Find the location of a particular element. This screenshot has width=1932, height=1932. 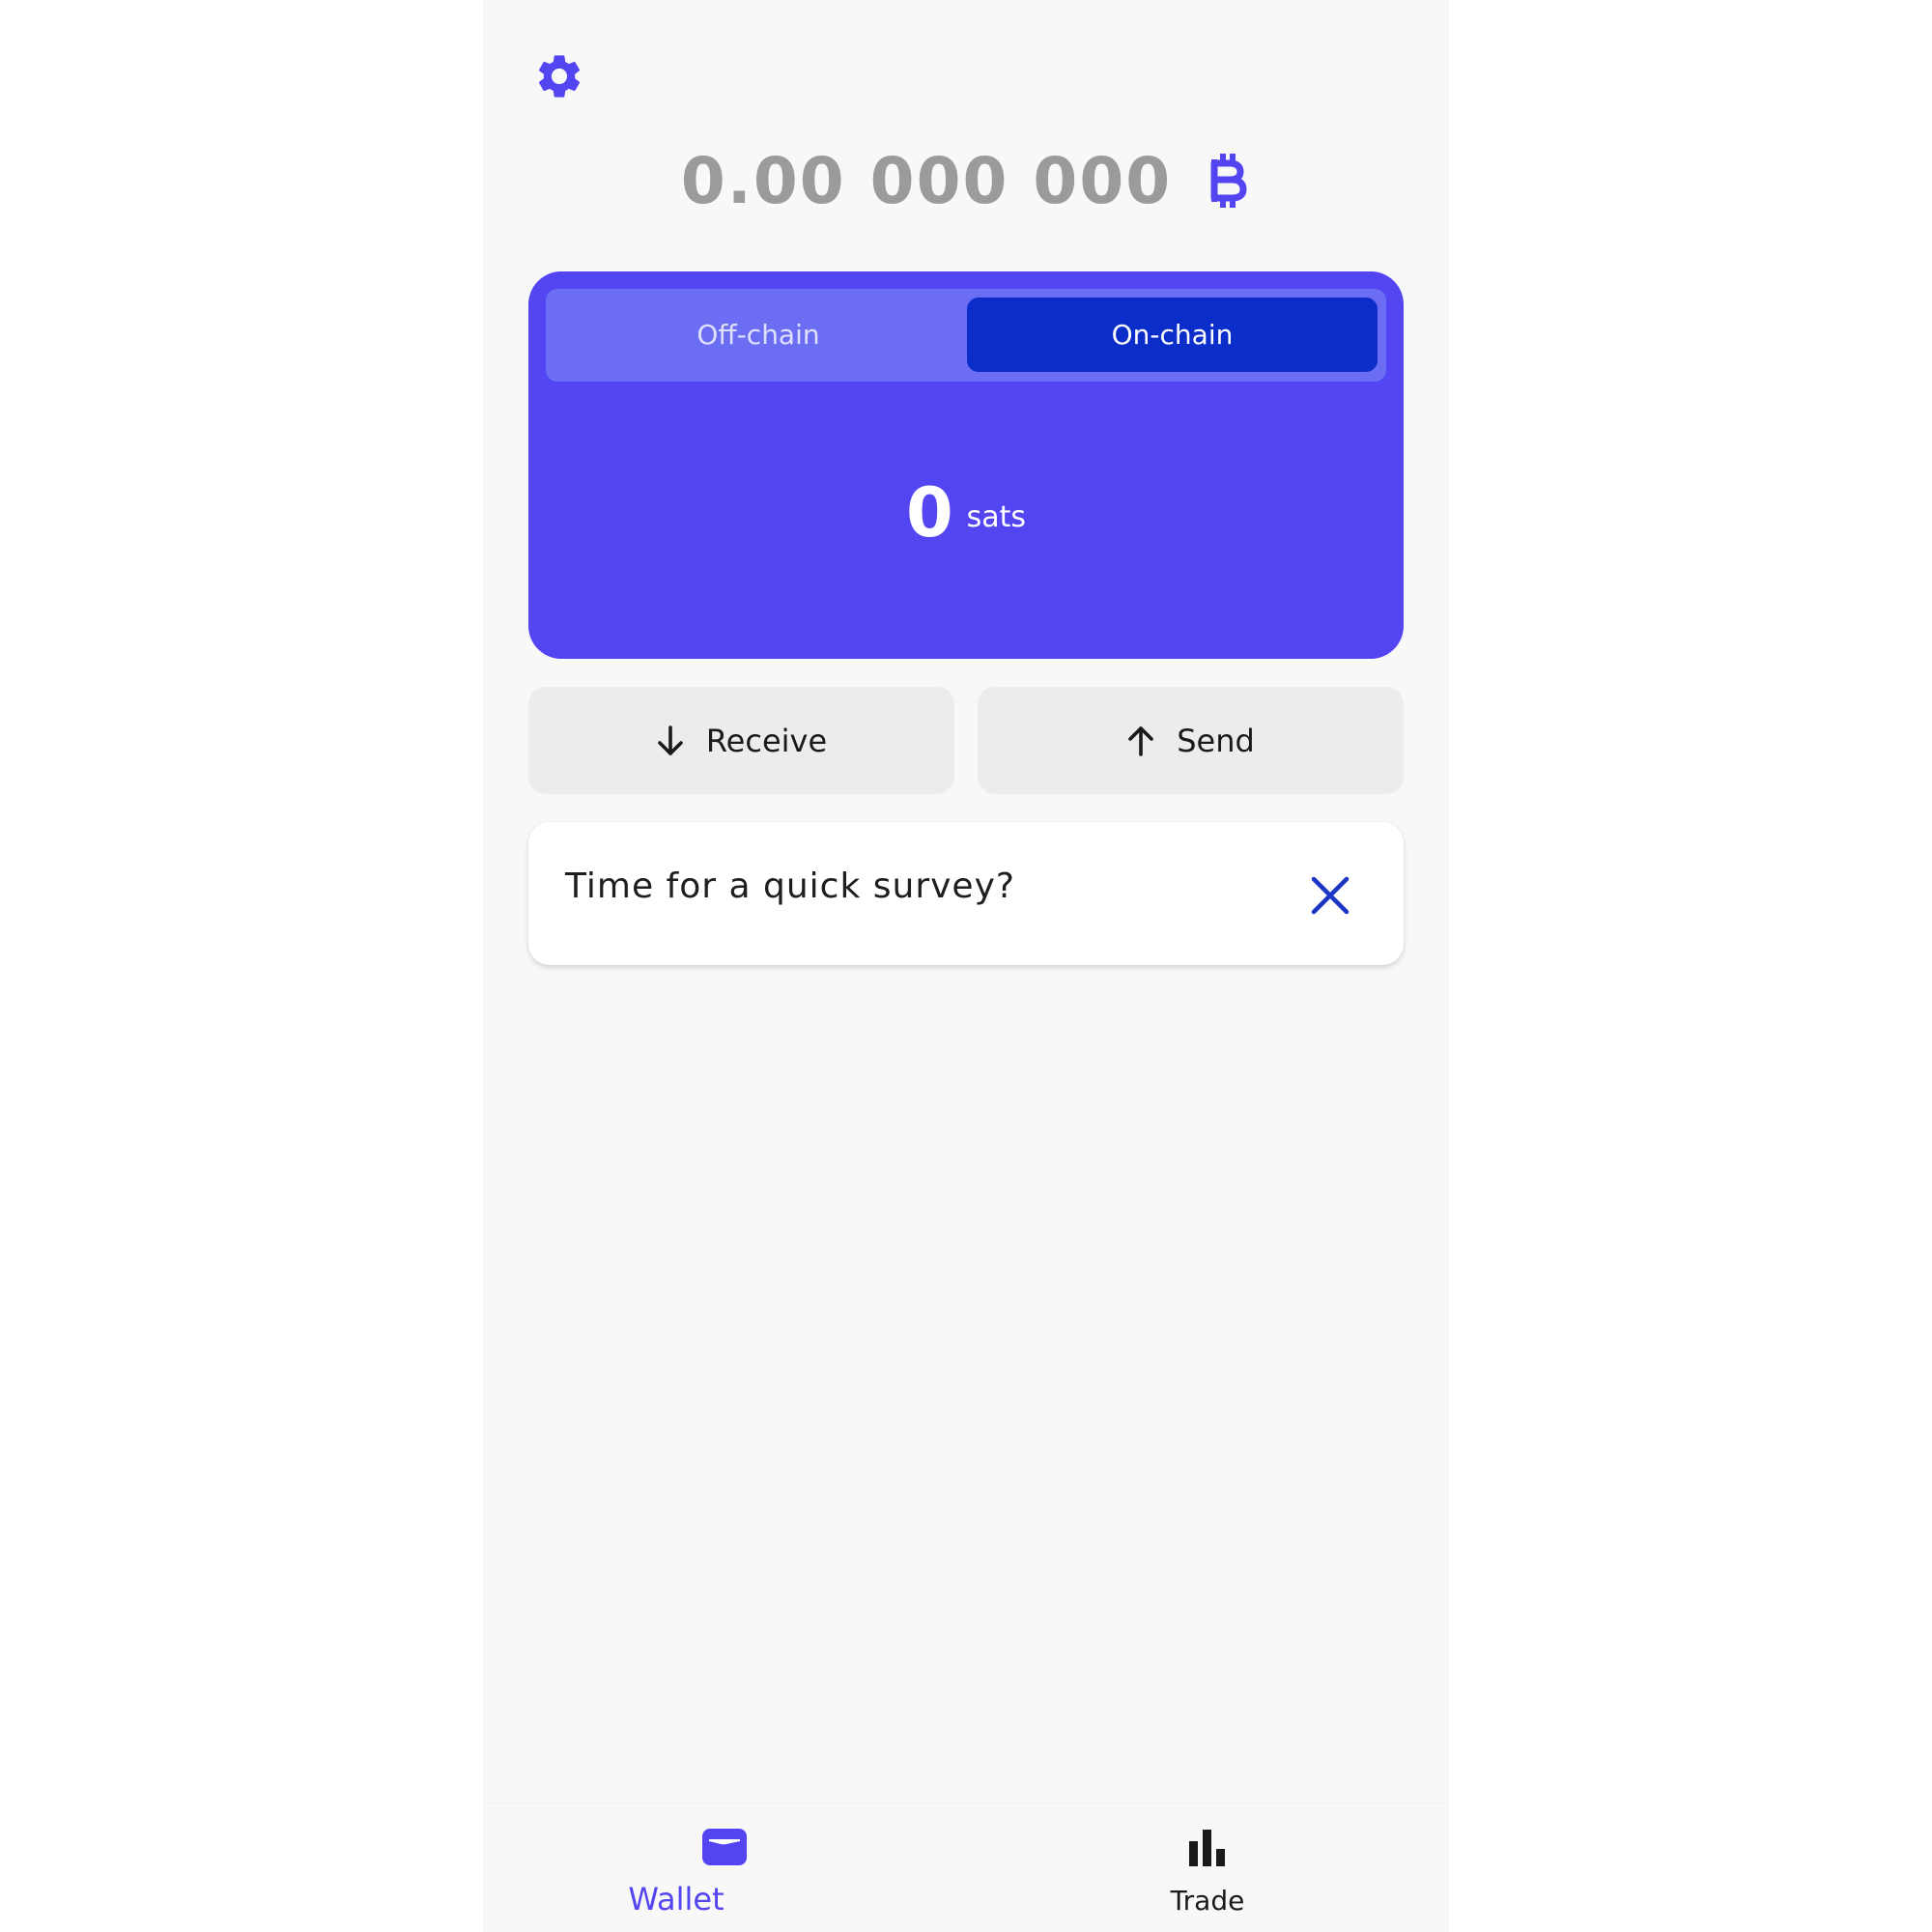

balance-card: Off-chain On-chain 0 sats is located at coordinates (966, 465).